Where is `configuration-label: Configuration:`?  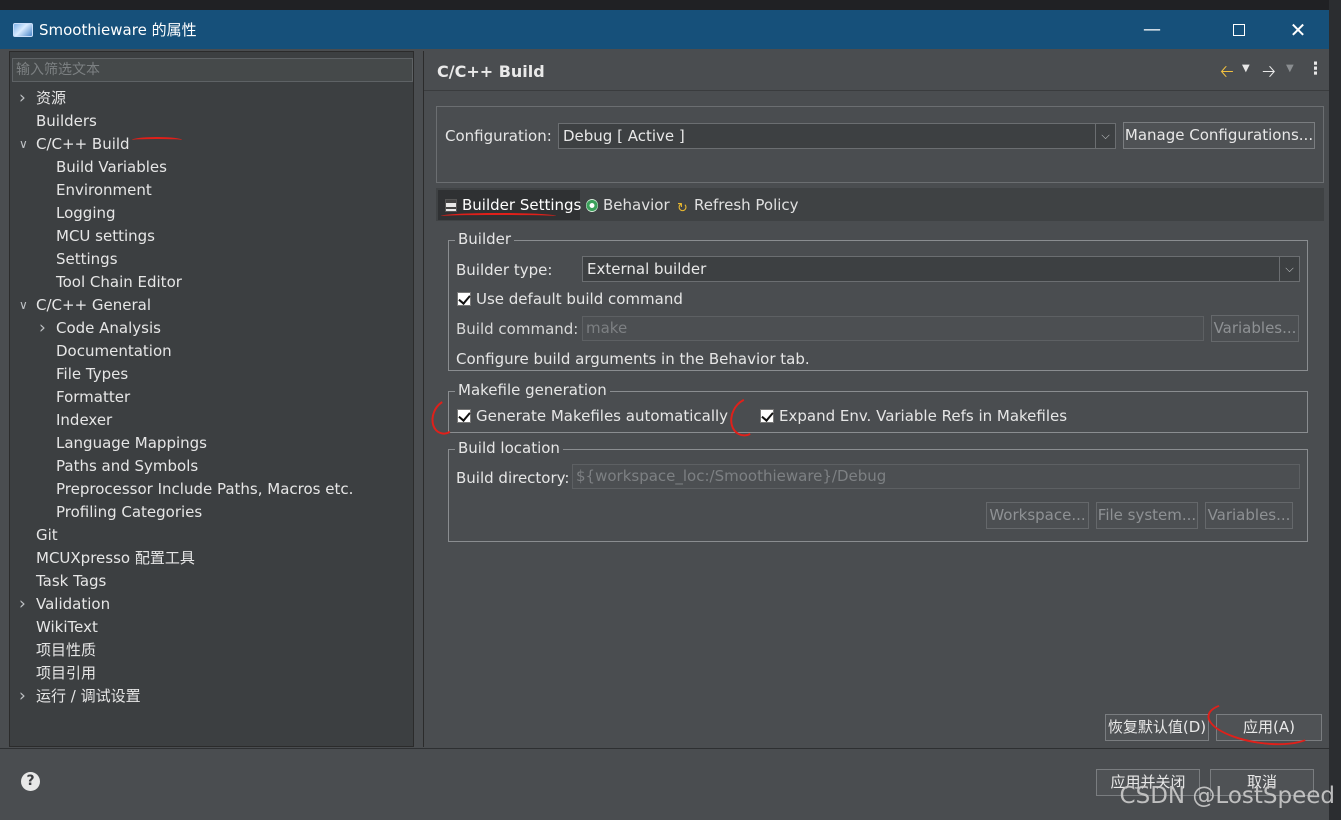
configuration-label: Configuration: is located at coordinates (498, 136).